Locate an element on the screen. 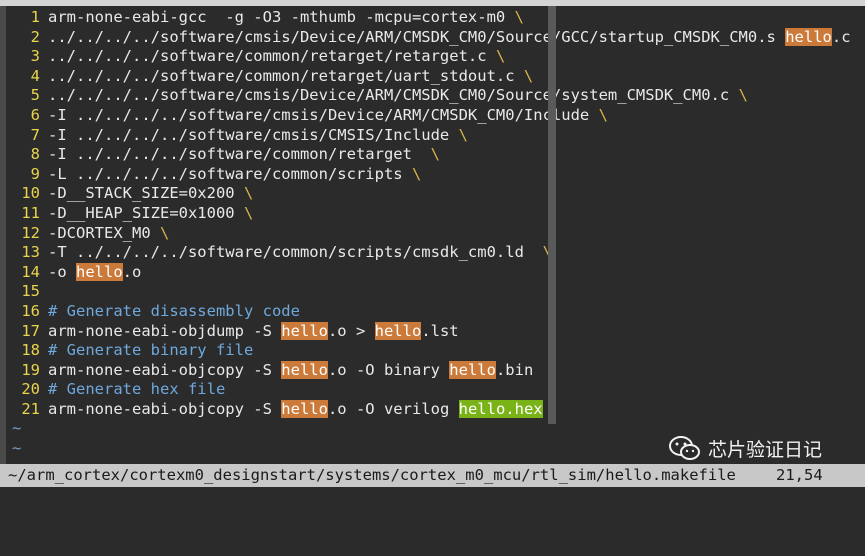 This screenshot has height=556, width=865. line-number: 13 is located at coordinates (30, 252).